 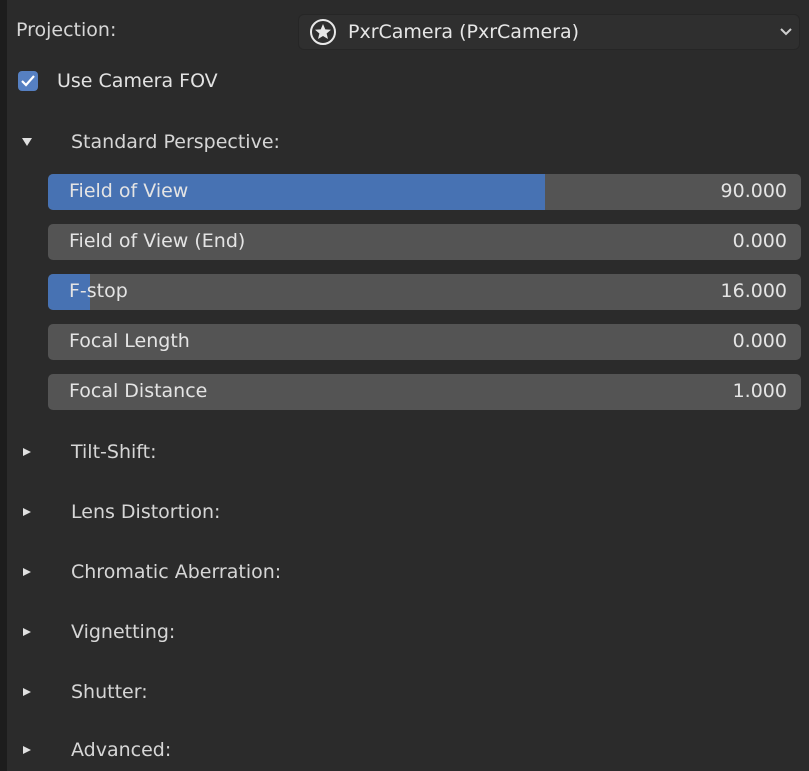 I want to click on checkmark-icon, so click(x=28, y=81).